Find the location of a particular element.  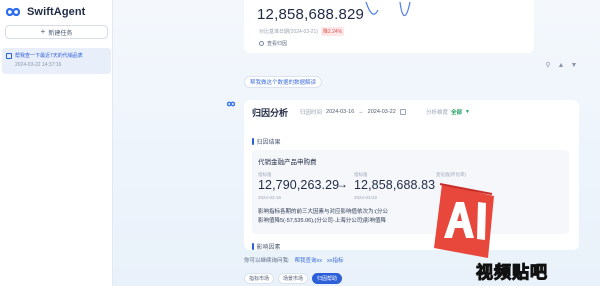

caret-down-icon: ▼ is located at coordinates (467, 112).